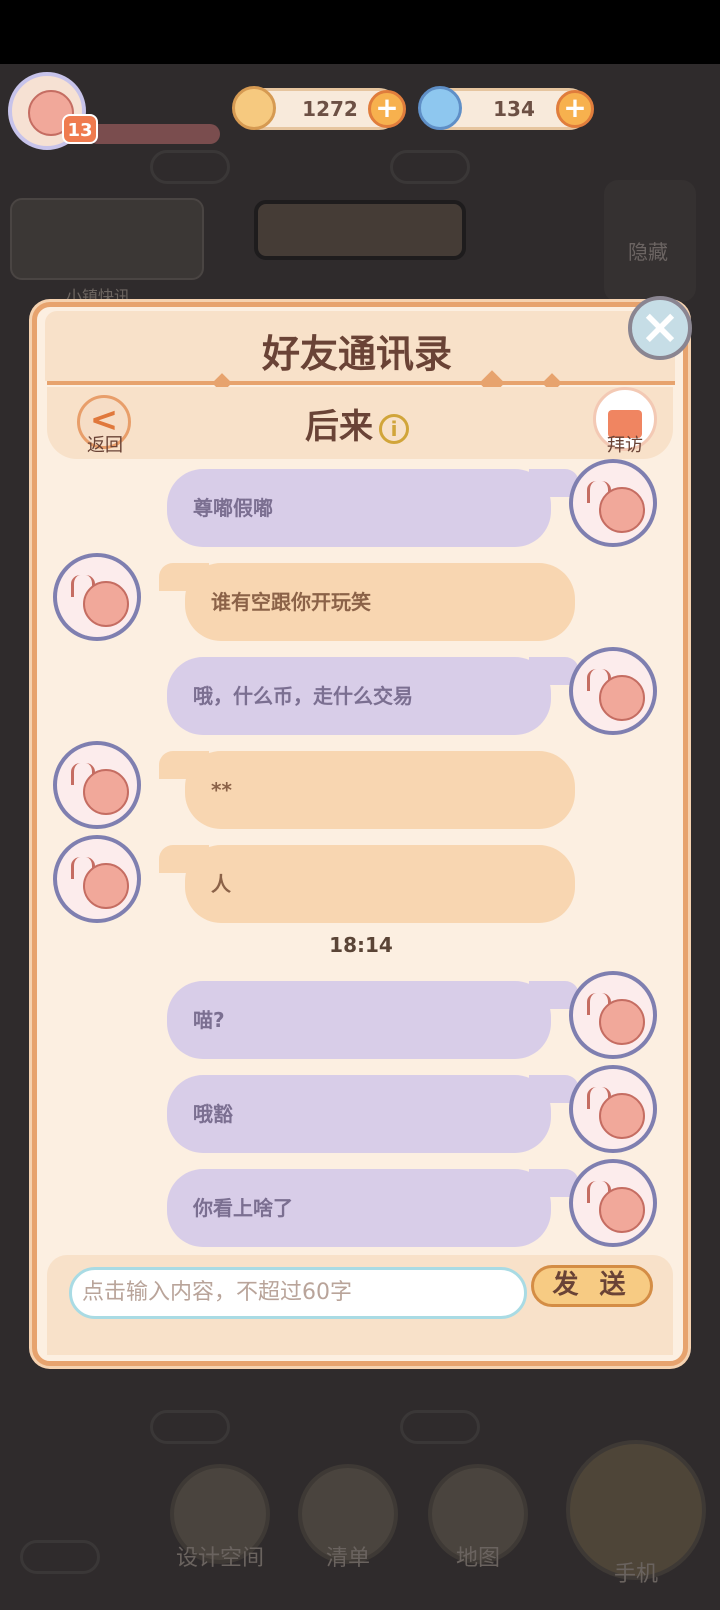 The width and height of the screenshot is (720, 1610). I want to click on town-news-card, so click(107, 239).